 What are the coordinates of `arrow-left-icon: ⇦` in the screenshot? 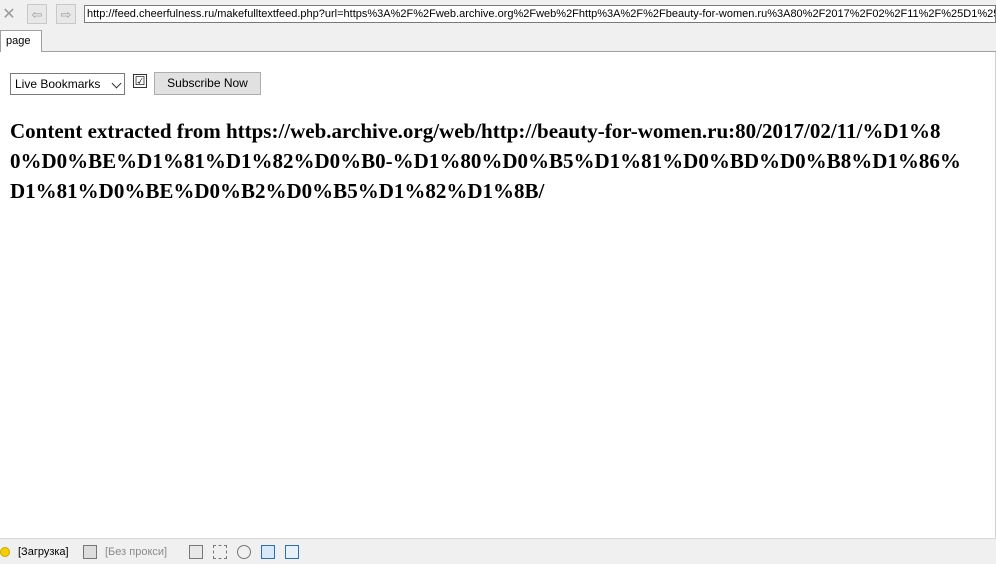 It's located at (37, 14).